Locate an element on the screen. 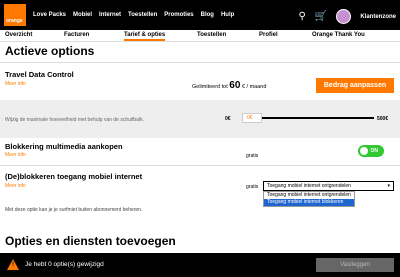  multimedia-title: Blokkering multimedia aankopen is located at coordinates (64, 146).